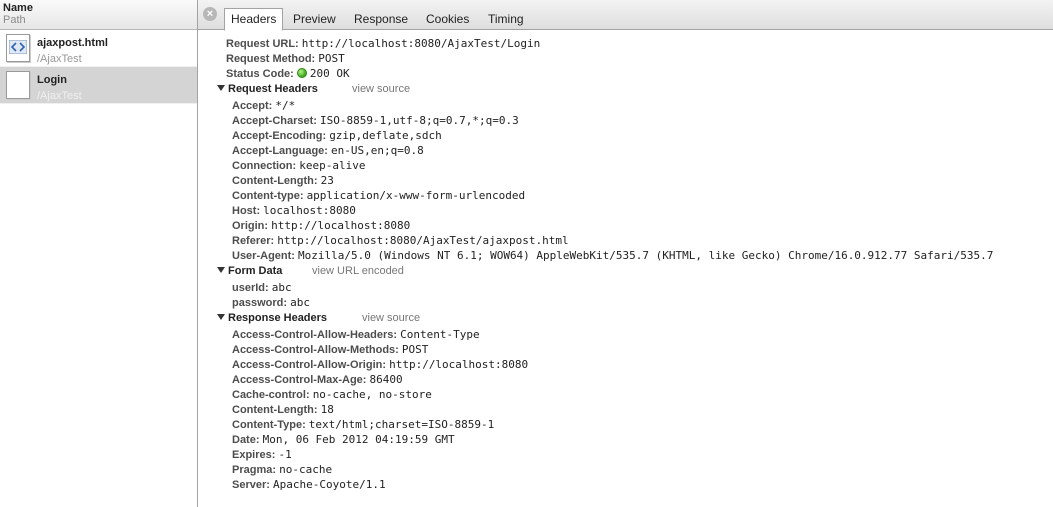 The height and width of the screenshot is (507, 1053). Describe the element at coordinates (358, 439) in the screenshot. I see `header-value: Mon, 06 Feb 2012 04:19:59 GMT` at that location.